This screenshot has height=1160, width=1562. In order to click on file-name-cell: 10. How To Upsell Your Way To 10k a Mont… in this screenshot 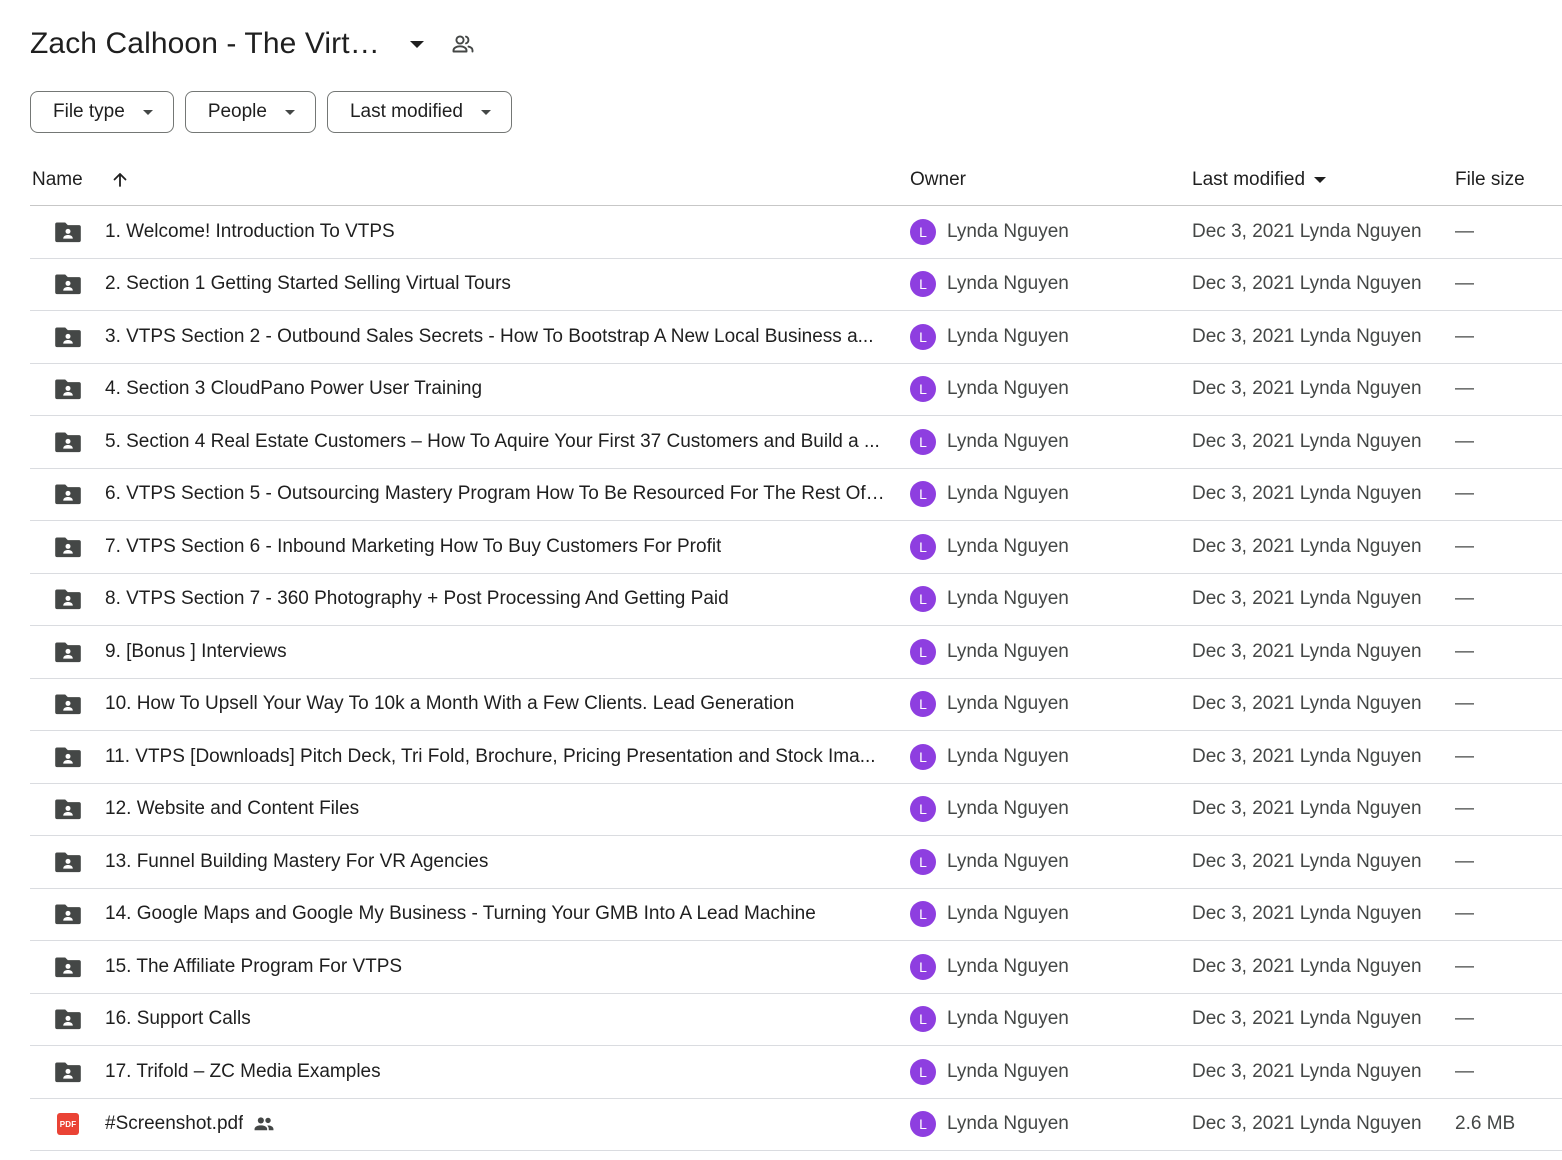, I will do `click(495, 705)`.